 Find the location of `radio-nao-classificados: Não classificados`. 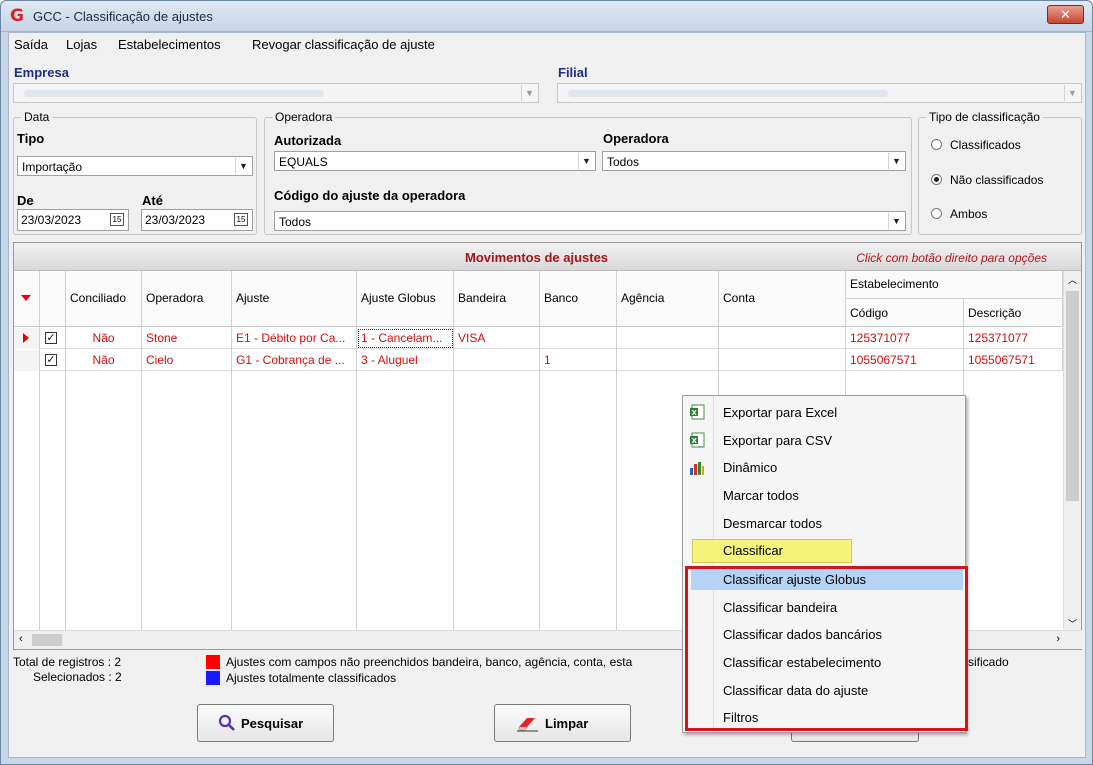

radio-nao-classificados: Não classificados is located at coordinates (987, 180).